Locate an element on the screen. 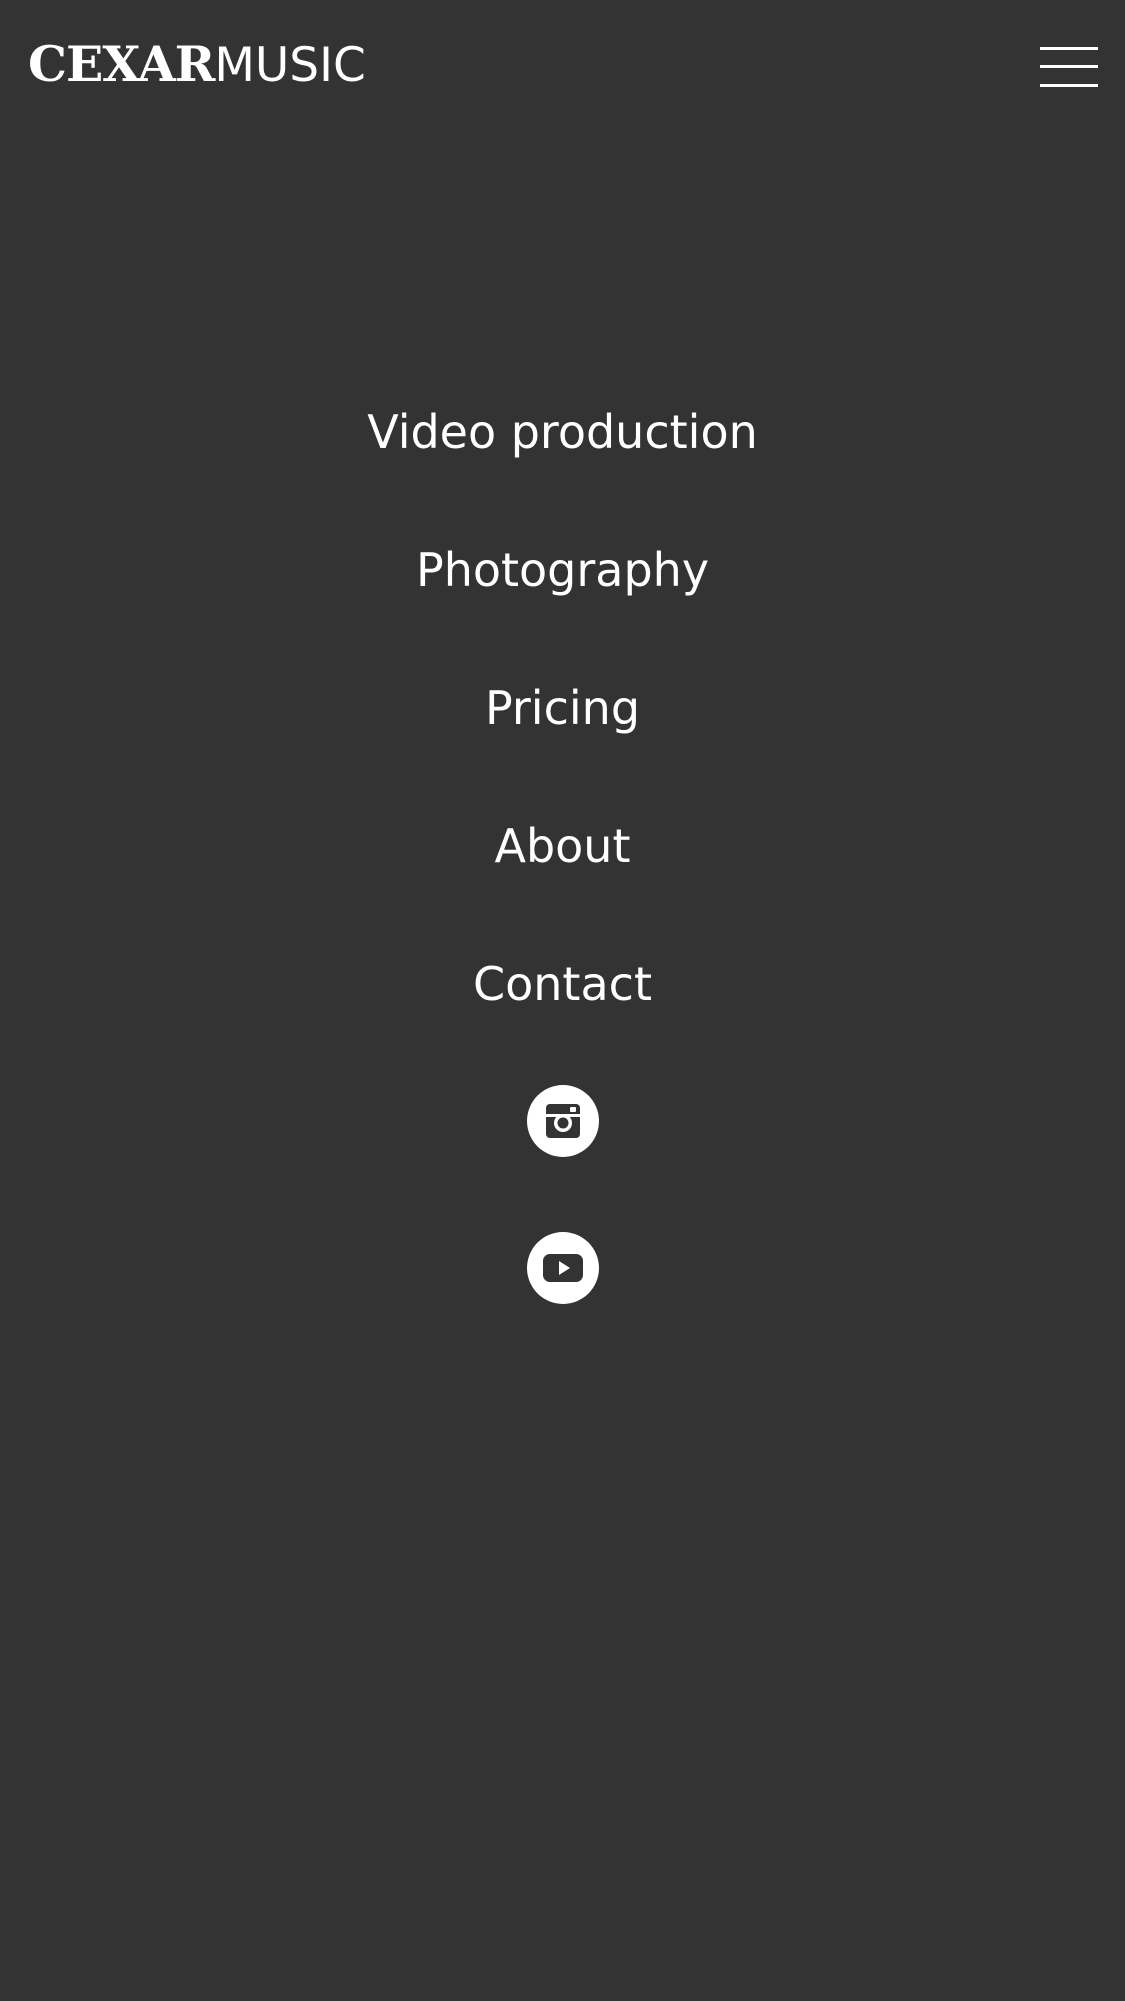 This screenshot has width=1125, height=2001. logo-text-light: MUSIC is located at coordinates (290, 65).